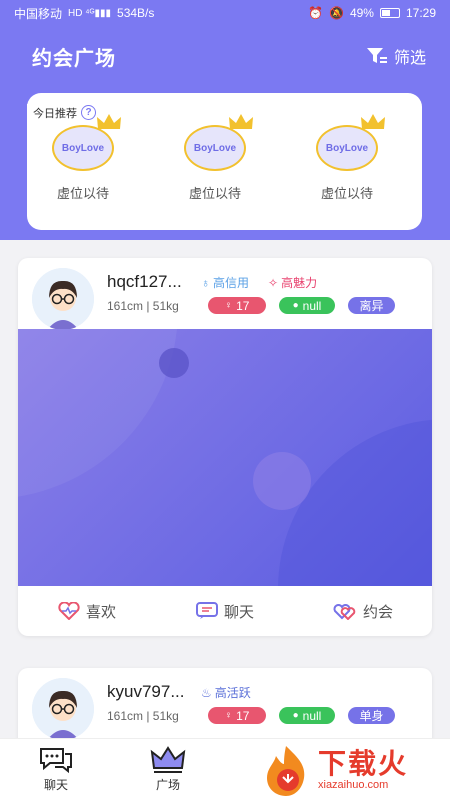 Image resolution: width=450 pixels, height=800 pixels. I want to click on help-icon: ?, so click(88, 112).